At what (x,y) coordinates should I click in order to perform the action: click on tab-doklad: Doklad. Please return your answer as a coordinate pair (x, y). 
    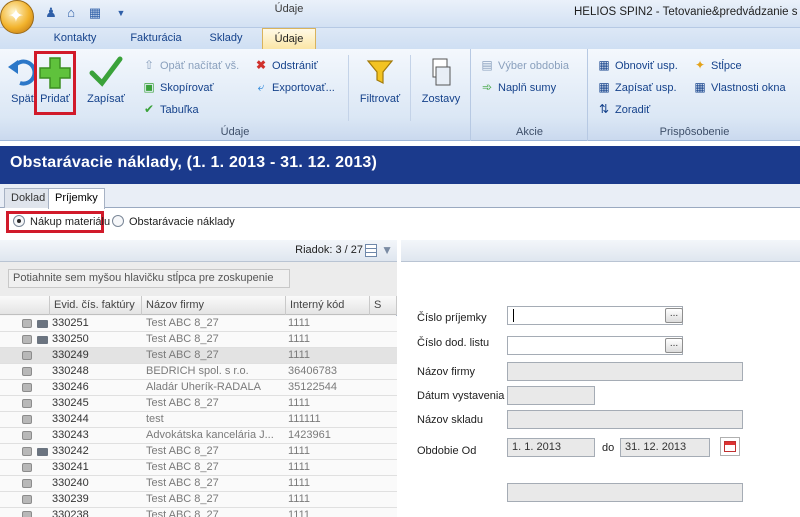
    Looking at the image, I should click on (28, 198).